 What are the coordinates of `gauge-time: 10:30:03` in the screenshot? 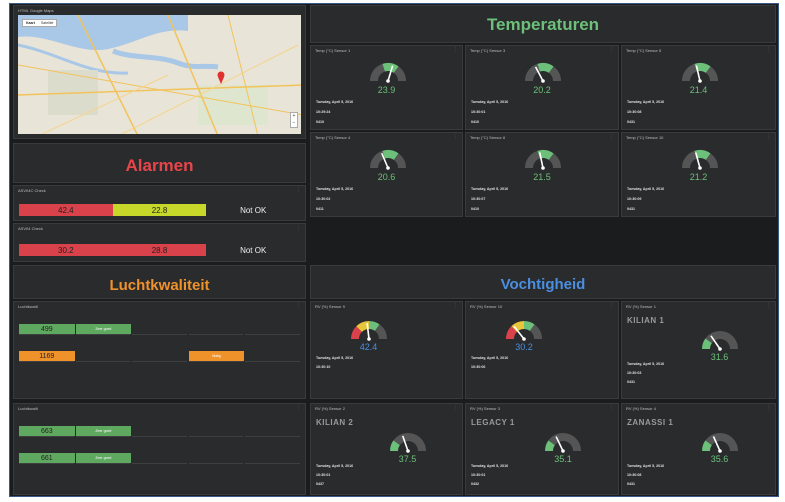 It's located at (634, 373).